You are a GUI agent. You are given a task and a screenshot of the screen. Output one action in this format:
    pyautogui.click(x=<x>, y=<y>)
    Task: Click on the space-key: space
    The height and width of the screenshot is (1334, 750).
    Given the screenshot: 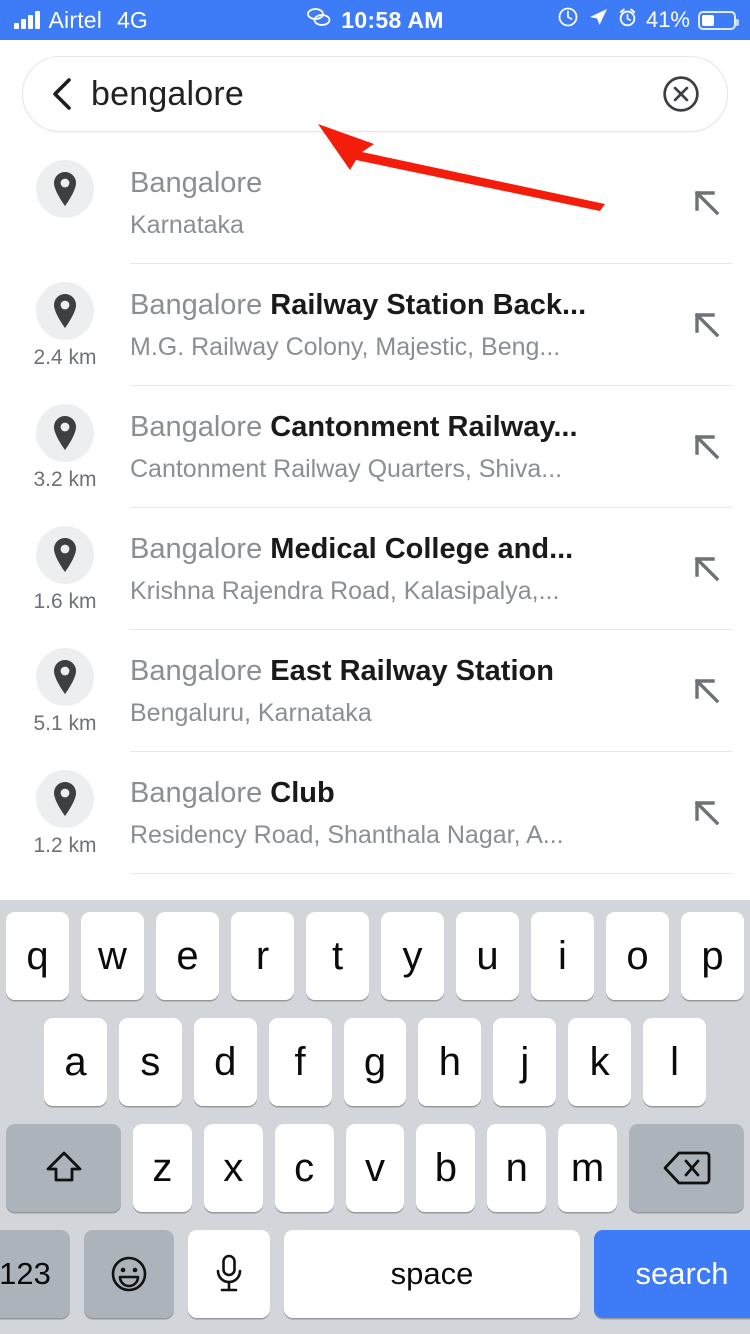 What is the action you would take?
    pyautogui.click(x=432, y=1274)
    